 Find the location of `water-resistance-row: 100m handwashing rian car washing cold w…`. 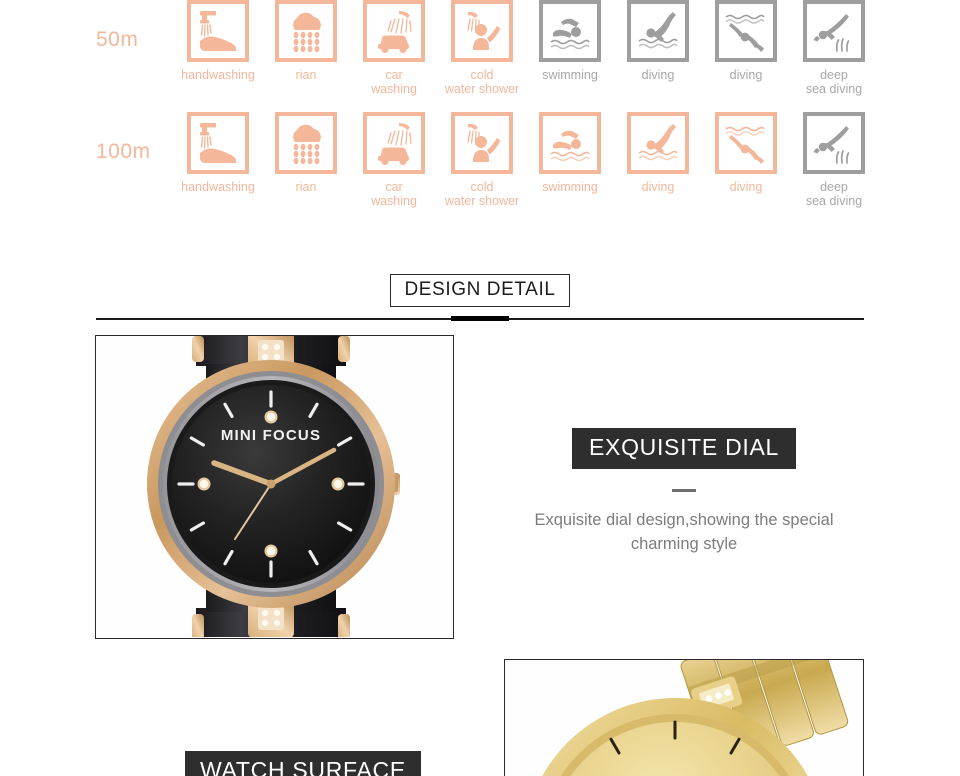

water-resistance-row: 100m handwashing rian car washing cold w… is located at coordinates (480, 168).